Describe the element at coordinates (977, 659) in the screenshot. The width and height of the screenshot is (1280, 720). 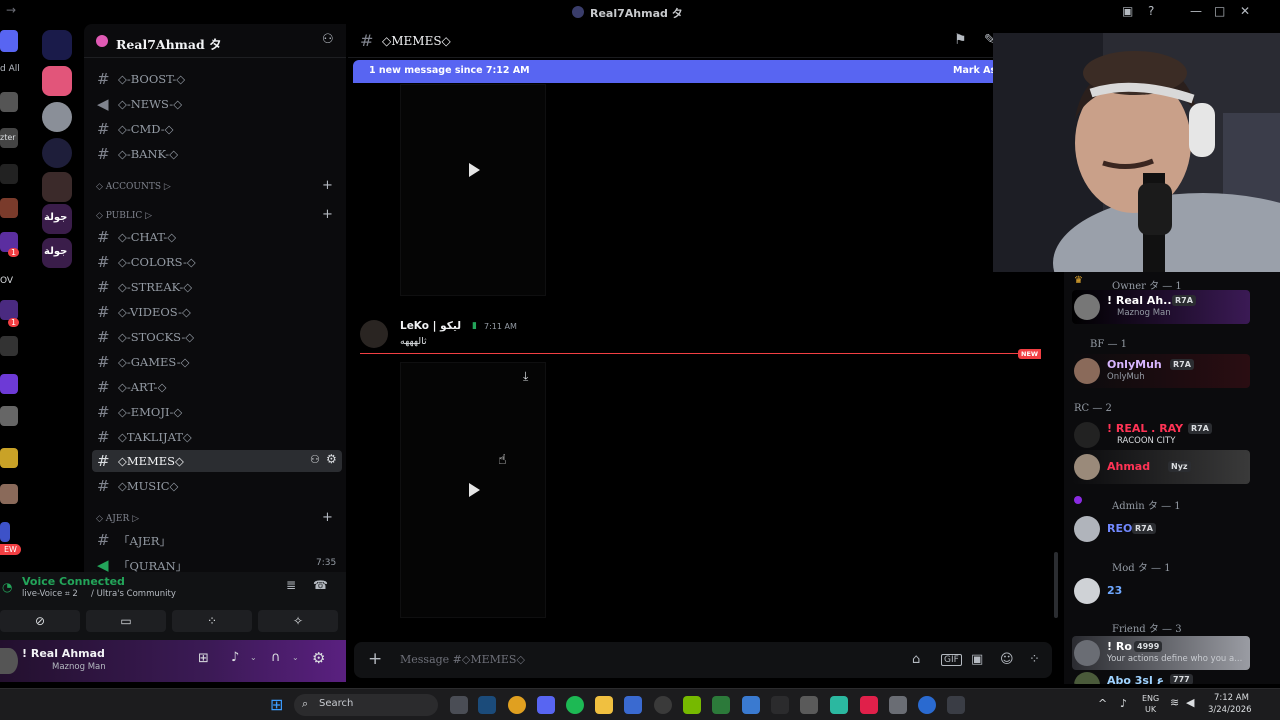
I see `sticker-icon: ▣` at that location.